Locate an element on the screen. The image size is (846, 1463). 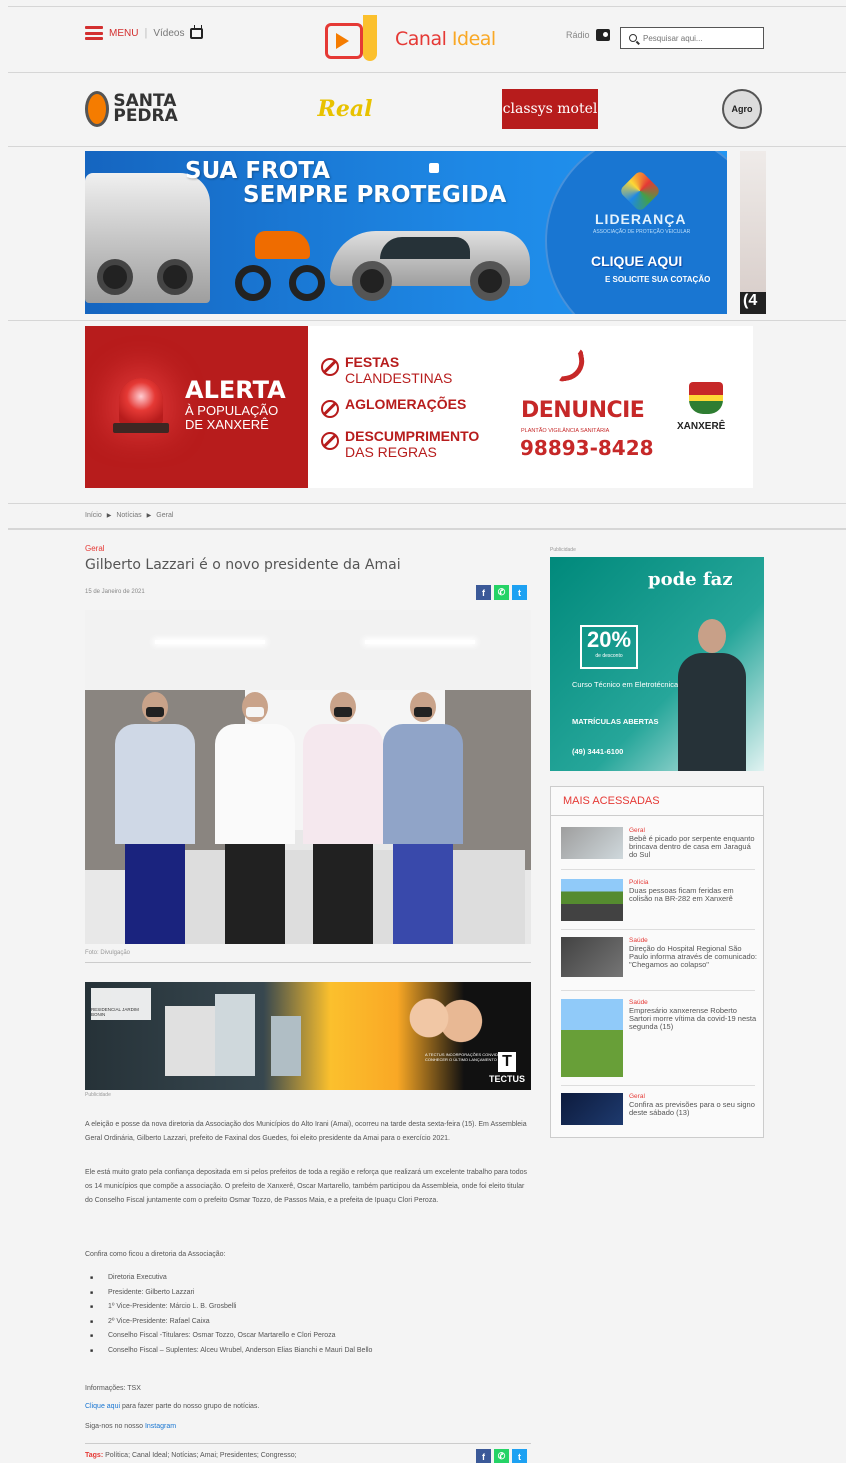
alerta-item: AGLOMERAÇÕES is located at coordinates (400, 407).